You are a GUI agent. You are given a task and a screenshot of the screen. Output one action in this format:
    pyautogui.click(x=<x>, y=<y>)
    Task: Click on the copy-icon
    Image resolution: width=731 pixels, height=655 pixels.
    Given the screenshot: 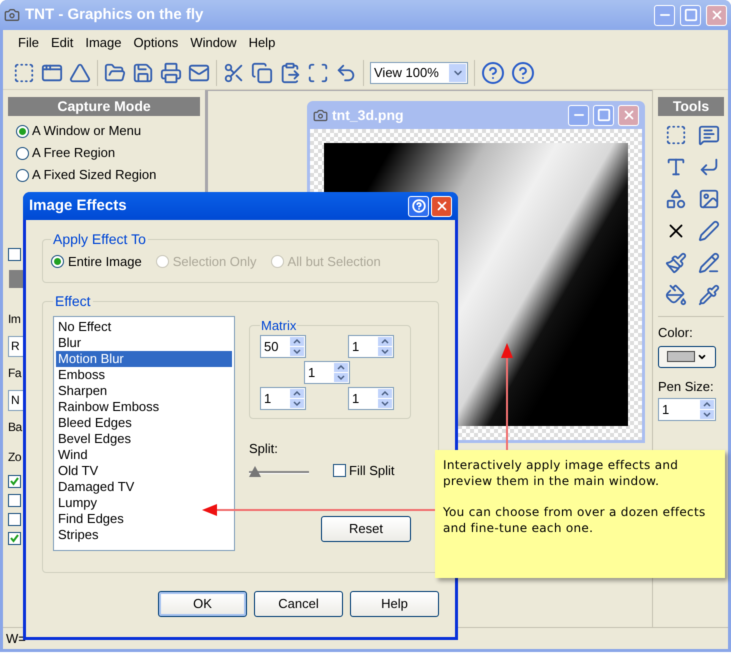 What is the action you would take?
    pyautogui.click(x=262, y=73)
    